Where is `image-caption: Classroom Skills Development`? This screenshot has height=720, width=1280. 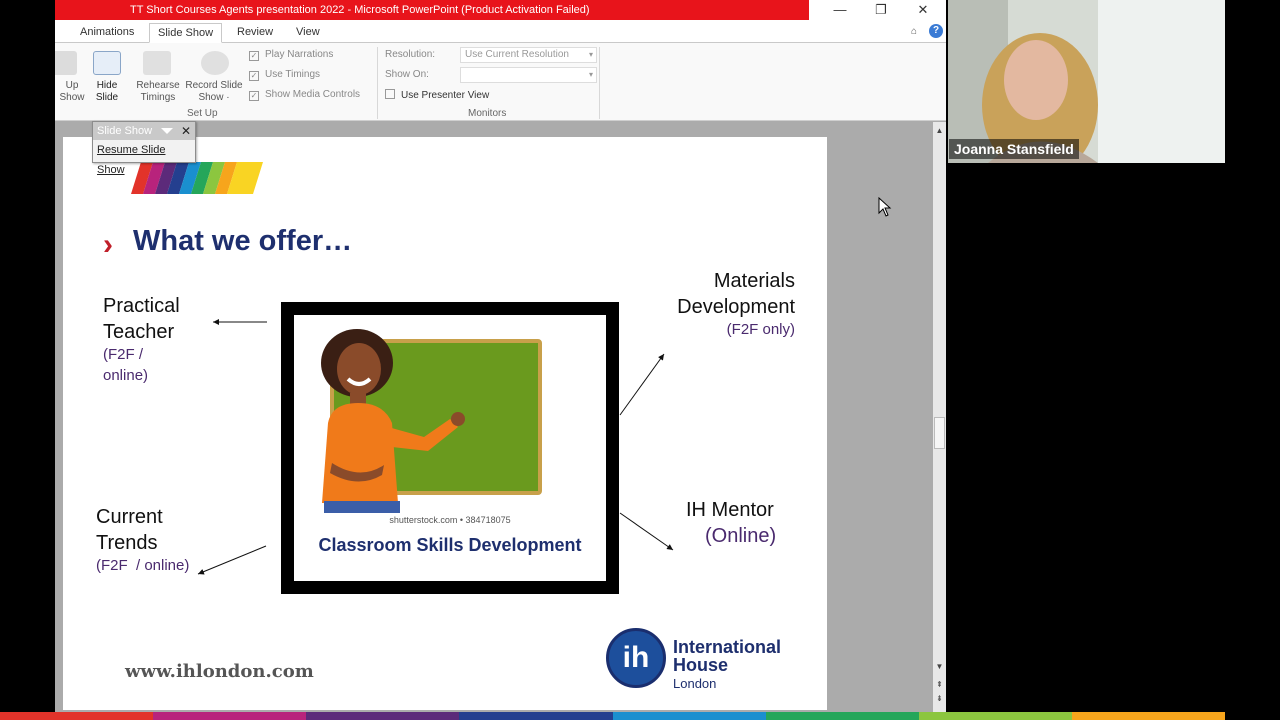 image-caption: Classroom Skills Development is located at coordinates (450, 545).